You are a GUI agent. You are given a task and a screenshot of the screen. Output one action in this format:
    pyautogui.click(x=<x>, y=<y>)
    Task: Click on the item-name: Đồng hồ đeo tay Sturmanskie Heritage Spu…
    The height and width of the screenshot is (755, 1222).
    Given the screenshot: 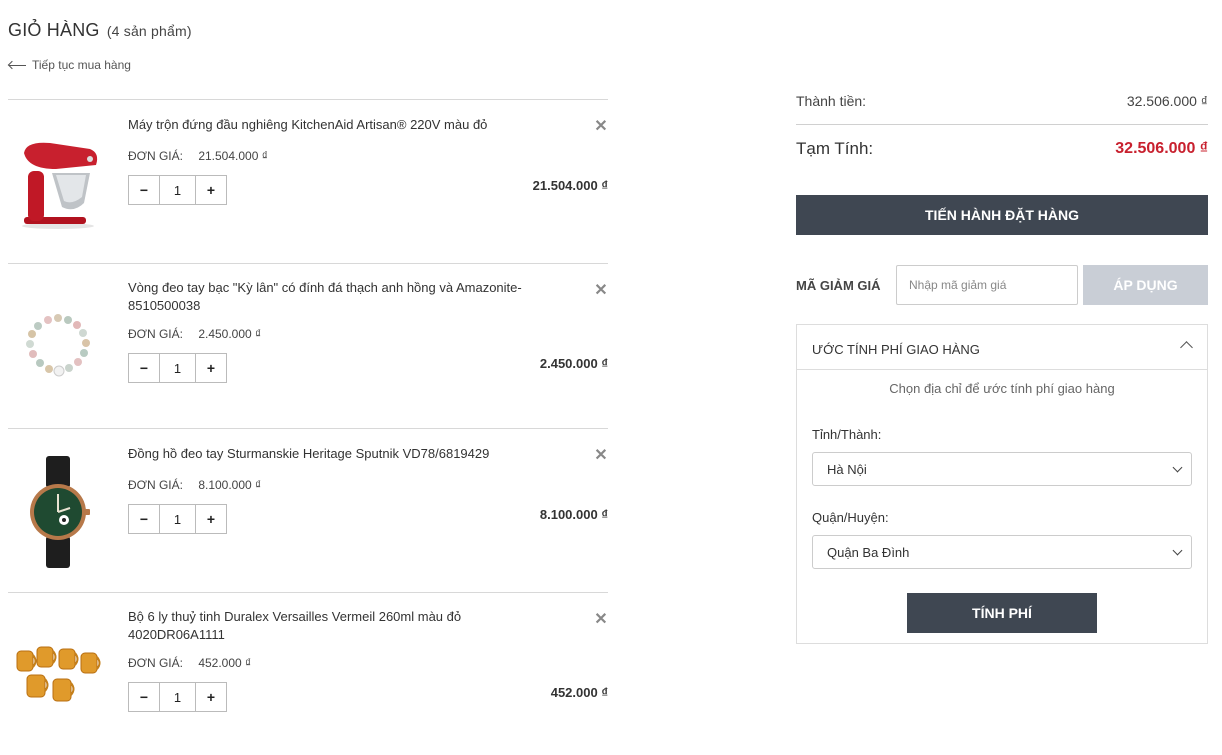 What is the action you would take?
    pyautogui.click(x=328, y=454)
    